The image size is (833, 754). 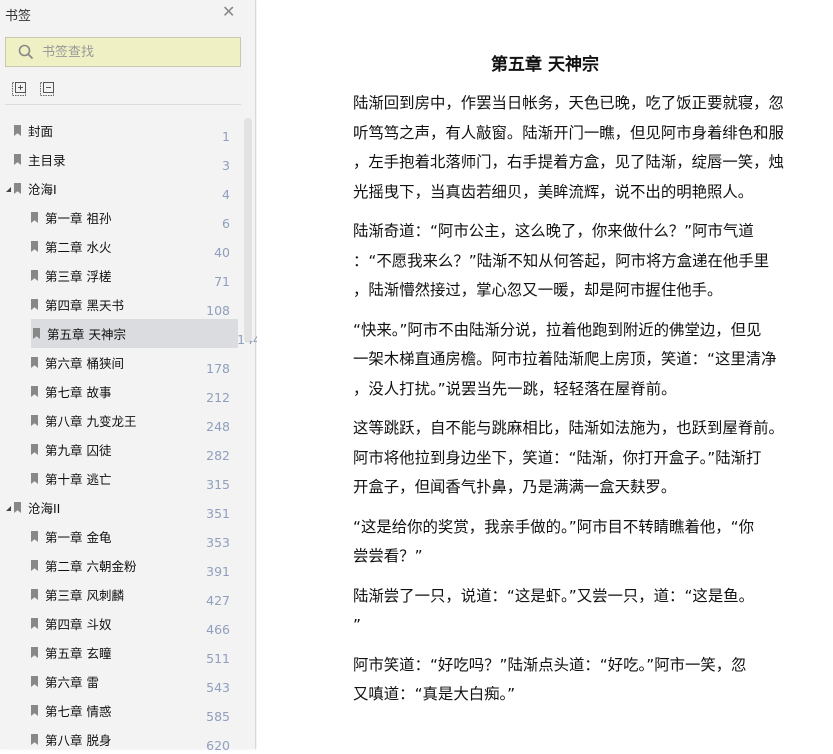 What do you see at coordinates (84, 305) in the screenshot?
I see `bookmark-label: 第四章 黑天书` at bounding box center [84, 305].